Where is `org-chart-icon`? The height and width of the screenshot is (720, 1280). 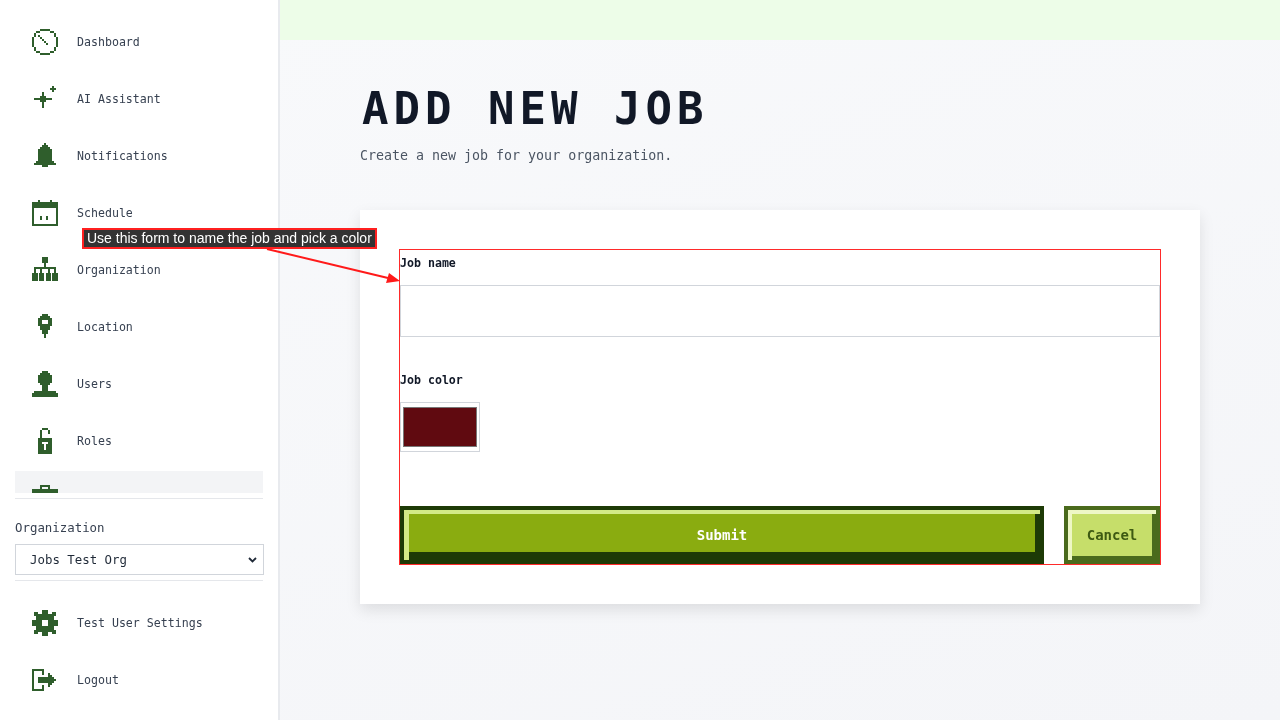 org-chart-icon is located at coordinates (45, 269).